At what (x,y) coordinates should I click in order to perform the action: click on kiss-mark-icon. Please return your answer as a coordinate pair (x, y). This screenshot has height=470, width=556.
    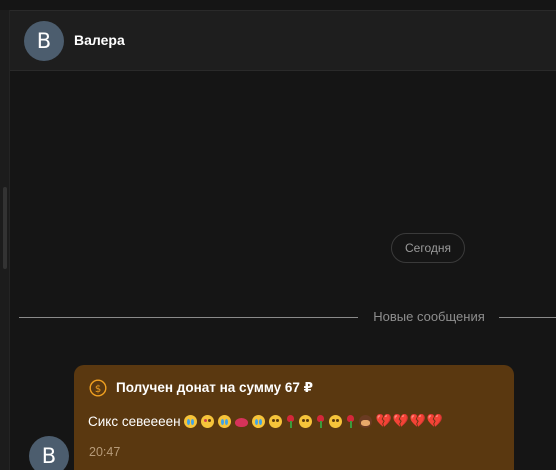
    Looking at the image, I should click on (241, 422).